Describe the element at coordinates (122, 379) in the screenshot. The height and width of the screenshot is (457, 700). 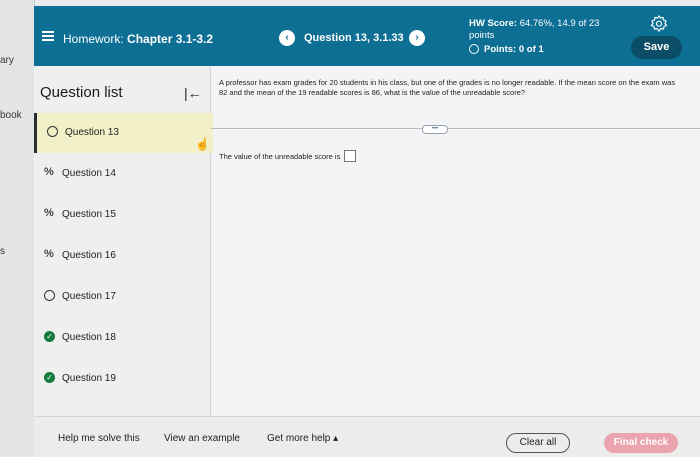
I see `question-list-item-19: ✓ Question 19` at that location.